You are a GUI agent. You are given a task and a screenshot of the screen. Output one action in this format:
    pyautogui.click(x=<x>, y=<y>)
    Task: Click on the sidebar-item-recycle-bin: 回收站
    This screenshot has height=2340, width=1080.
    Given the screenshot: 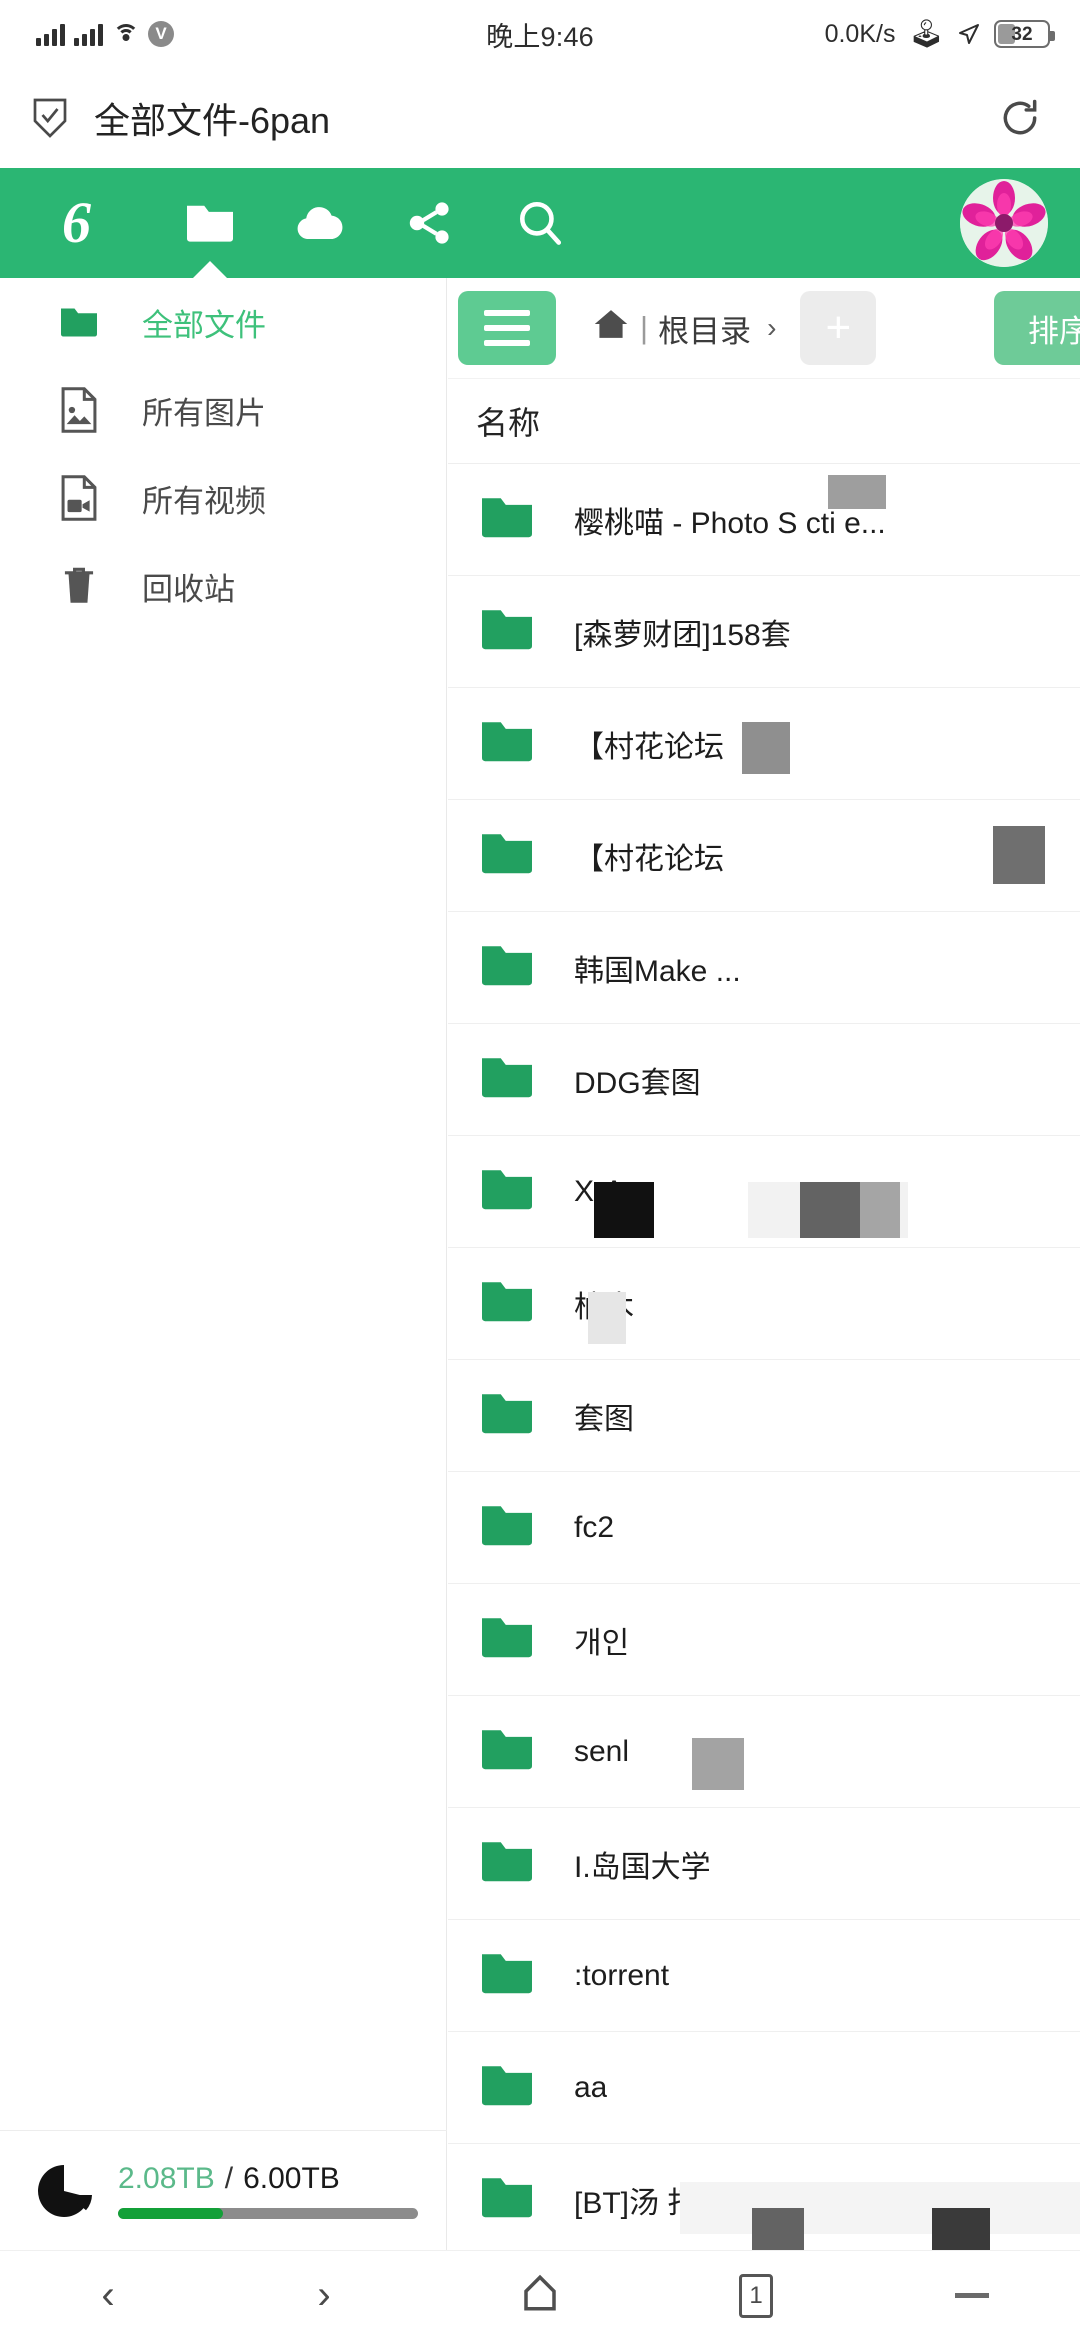 What is the action you would take?
    pyautogui.click(x=223, y=586)
    